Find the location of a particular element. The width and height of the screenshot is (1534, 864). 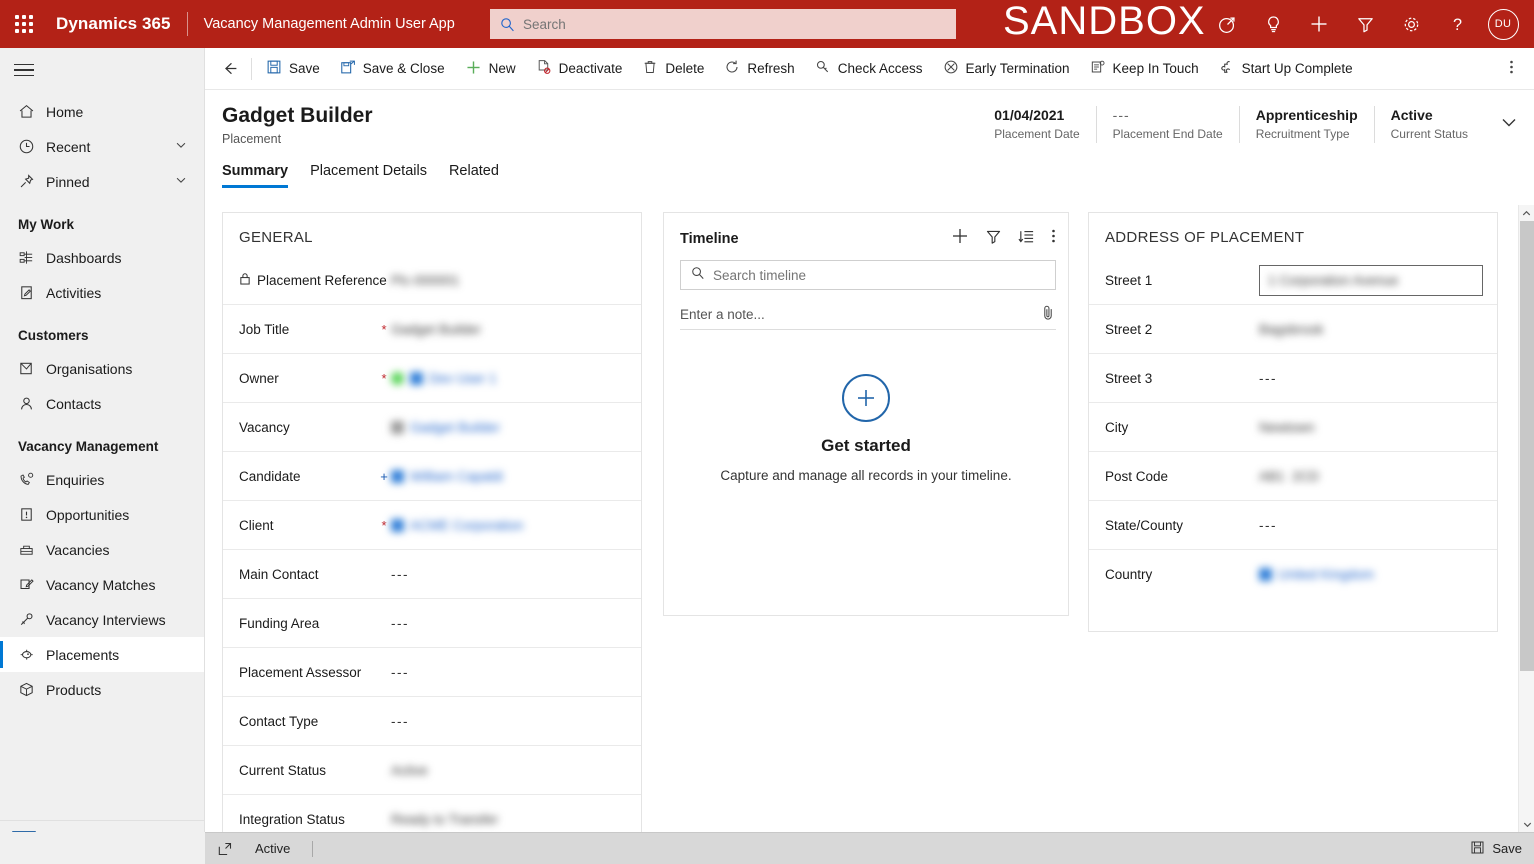

assistant-icon is located at coordinates (1227, 24).